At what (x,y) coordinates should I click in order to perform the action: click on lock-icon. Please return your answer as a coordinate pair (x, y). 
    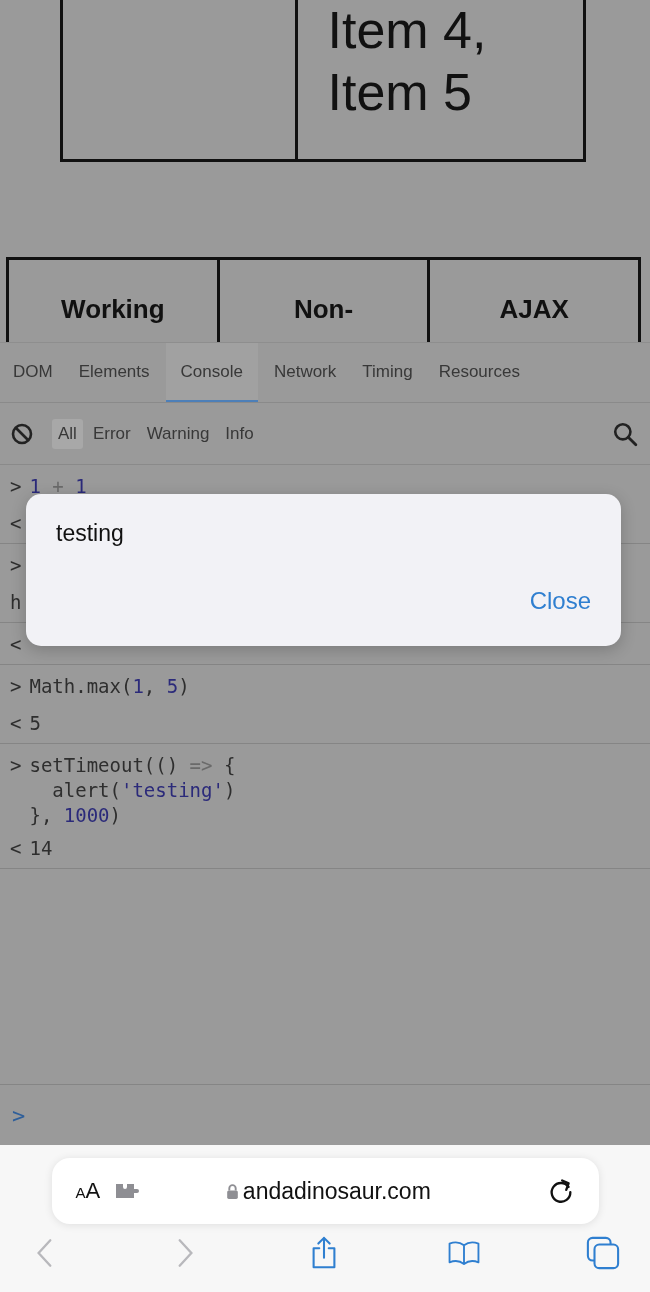
    Looking at the image, I should click on (232, 1191).